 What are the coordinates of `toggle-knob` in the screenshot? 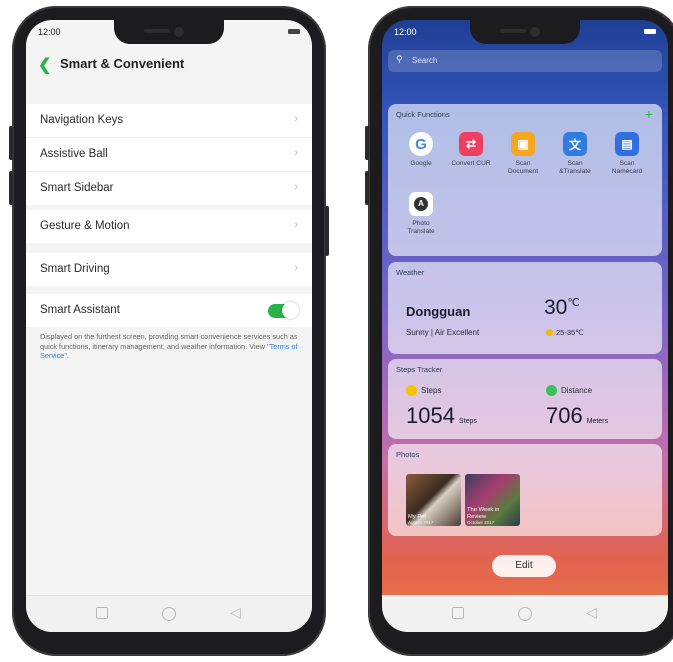 It's located at (290, 310).